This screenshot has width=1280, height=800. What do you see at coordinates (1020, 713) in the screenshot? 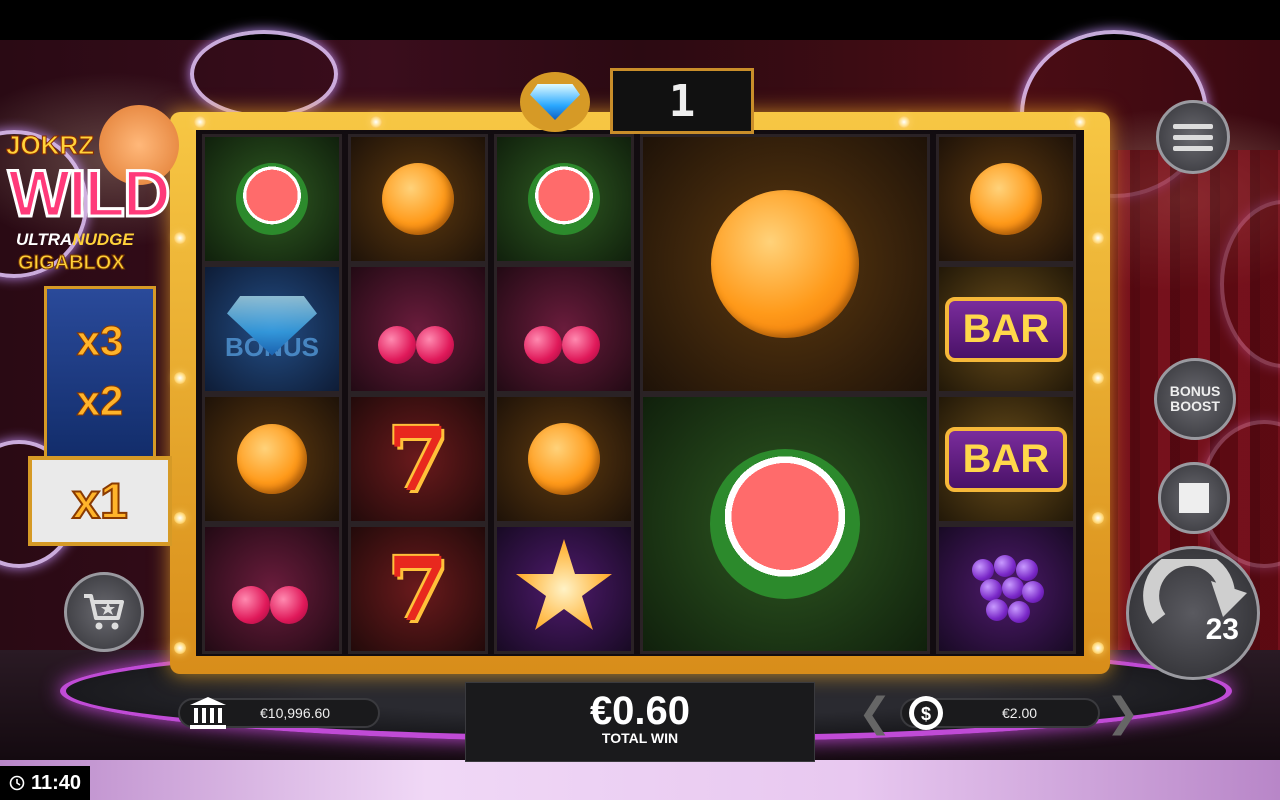
I see `bet-value: €2.00` at bounding box center [1020, 713].